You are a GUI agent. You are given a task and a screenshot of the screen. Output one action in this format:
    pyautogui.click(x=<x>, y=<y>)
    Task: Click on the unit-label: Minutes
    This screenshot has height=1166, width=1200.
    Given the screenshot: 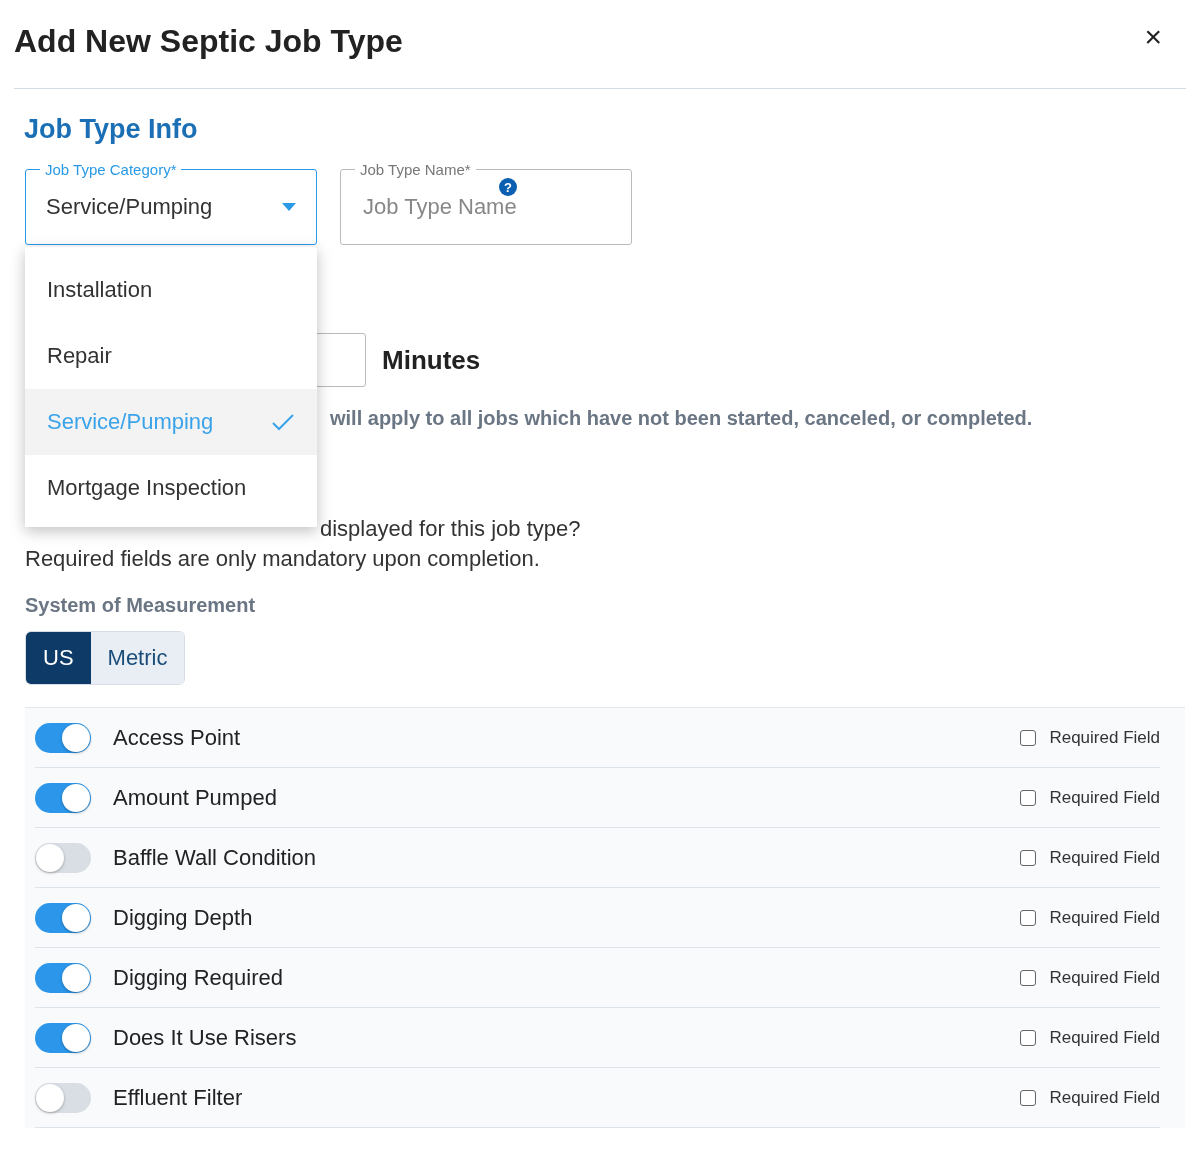 What is the action you would take?
    pyautogui.click(x=431, y=360)
    